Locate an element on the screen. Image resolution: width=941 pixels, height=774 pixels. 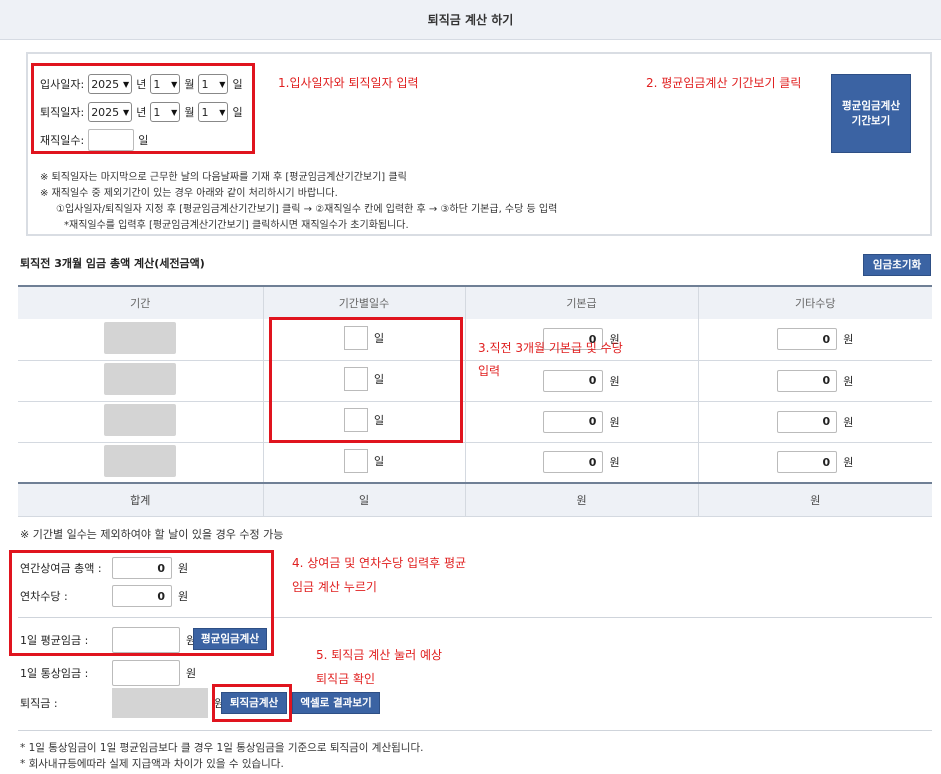
annotation-3-line1: 3.직전 3개월 기본급 및 수당 is located at coordinates (550, 348).